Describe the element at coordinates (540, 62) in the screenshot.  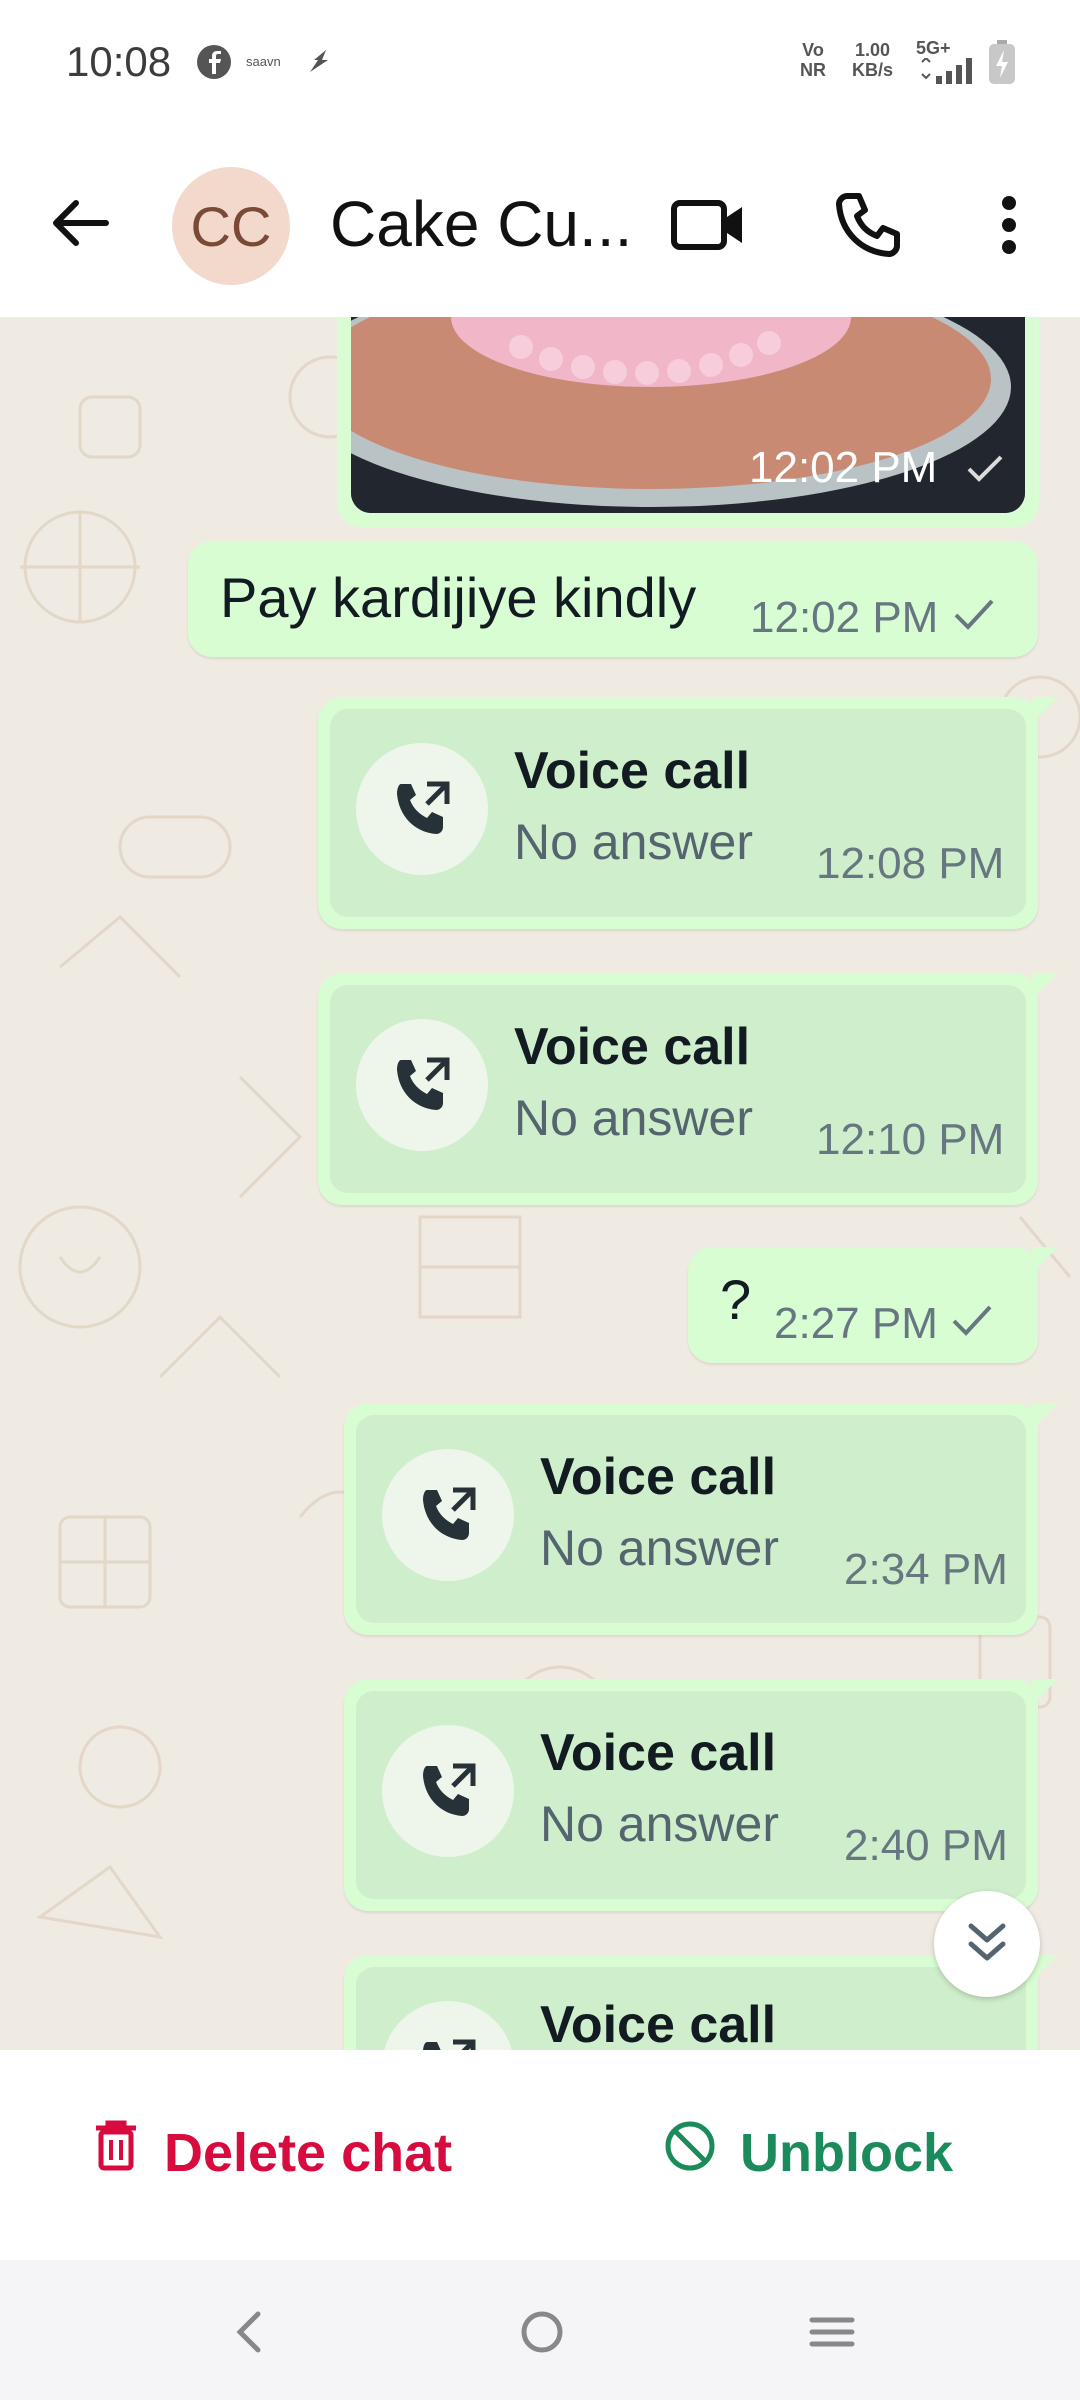
I see `status-bar: 10:08 saavn Vo NR 1.00 KB/s 5G+` at that location.